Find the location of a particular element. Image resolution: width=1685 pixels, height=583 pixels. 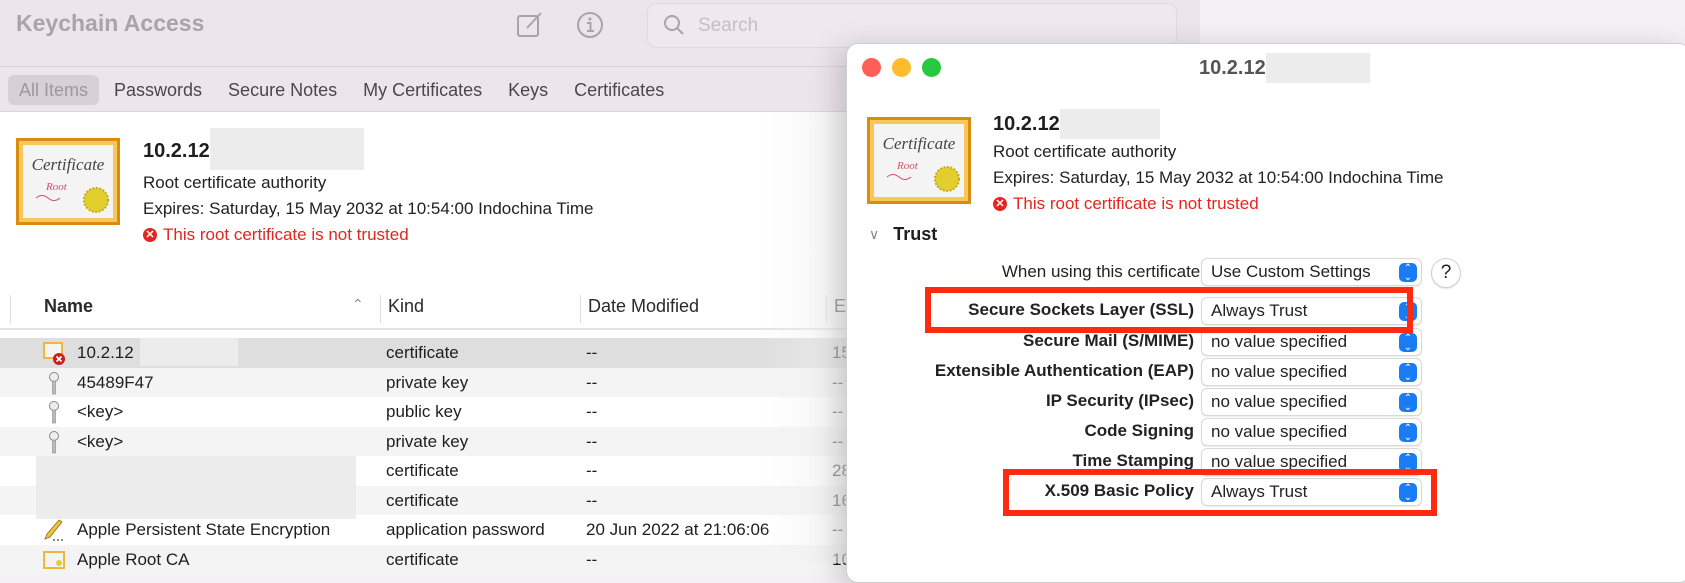

policy-popup-eap: no value specified ⌃ ⌄ is located at coordinates (1311, 372).